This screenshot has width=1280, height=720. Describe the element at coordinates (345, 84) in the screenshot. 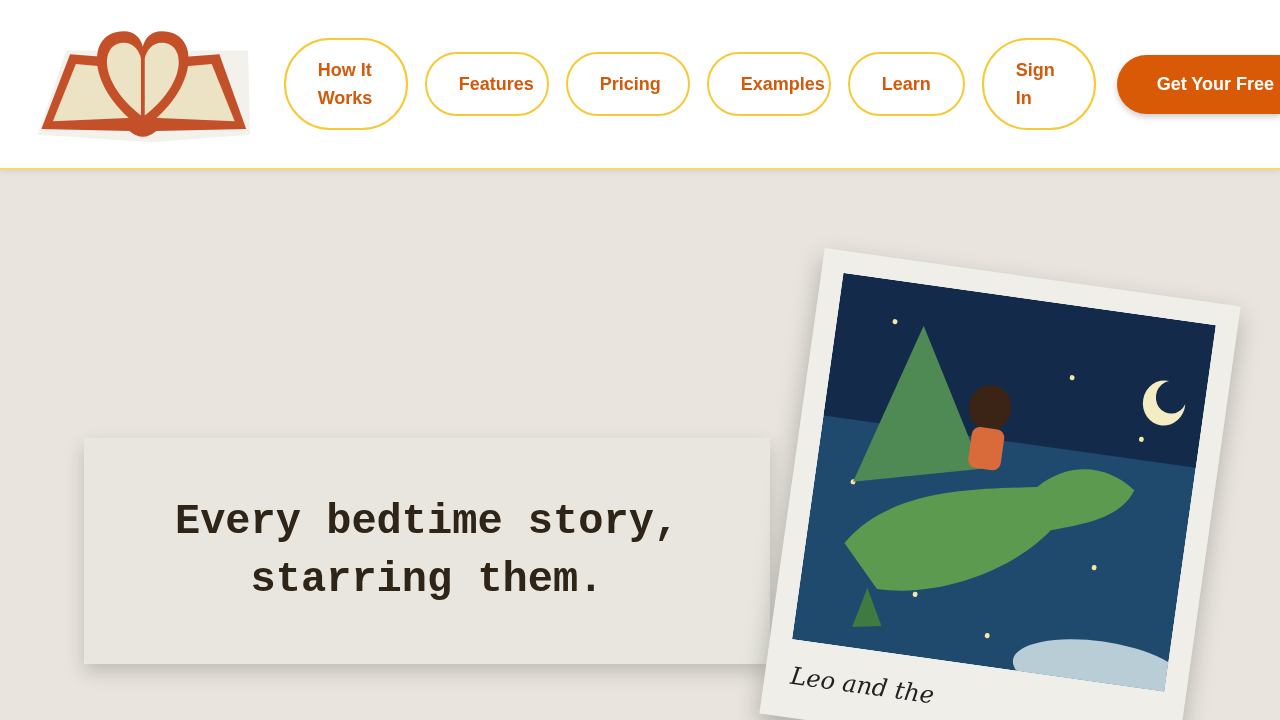

I see `nav-link: How It Works` at that location.